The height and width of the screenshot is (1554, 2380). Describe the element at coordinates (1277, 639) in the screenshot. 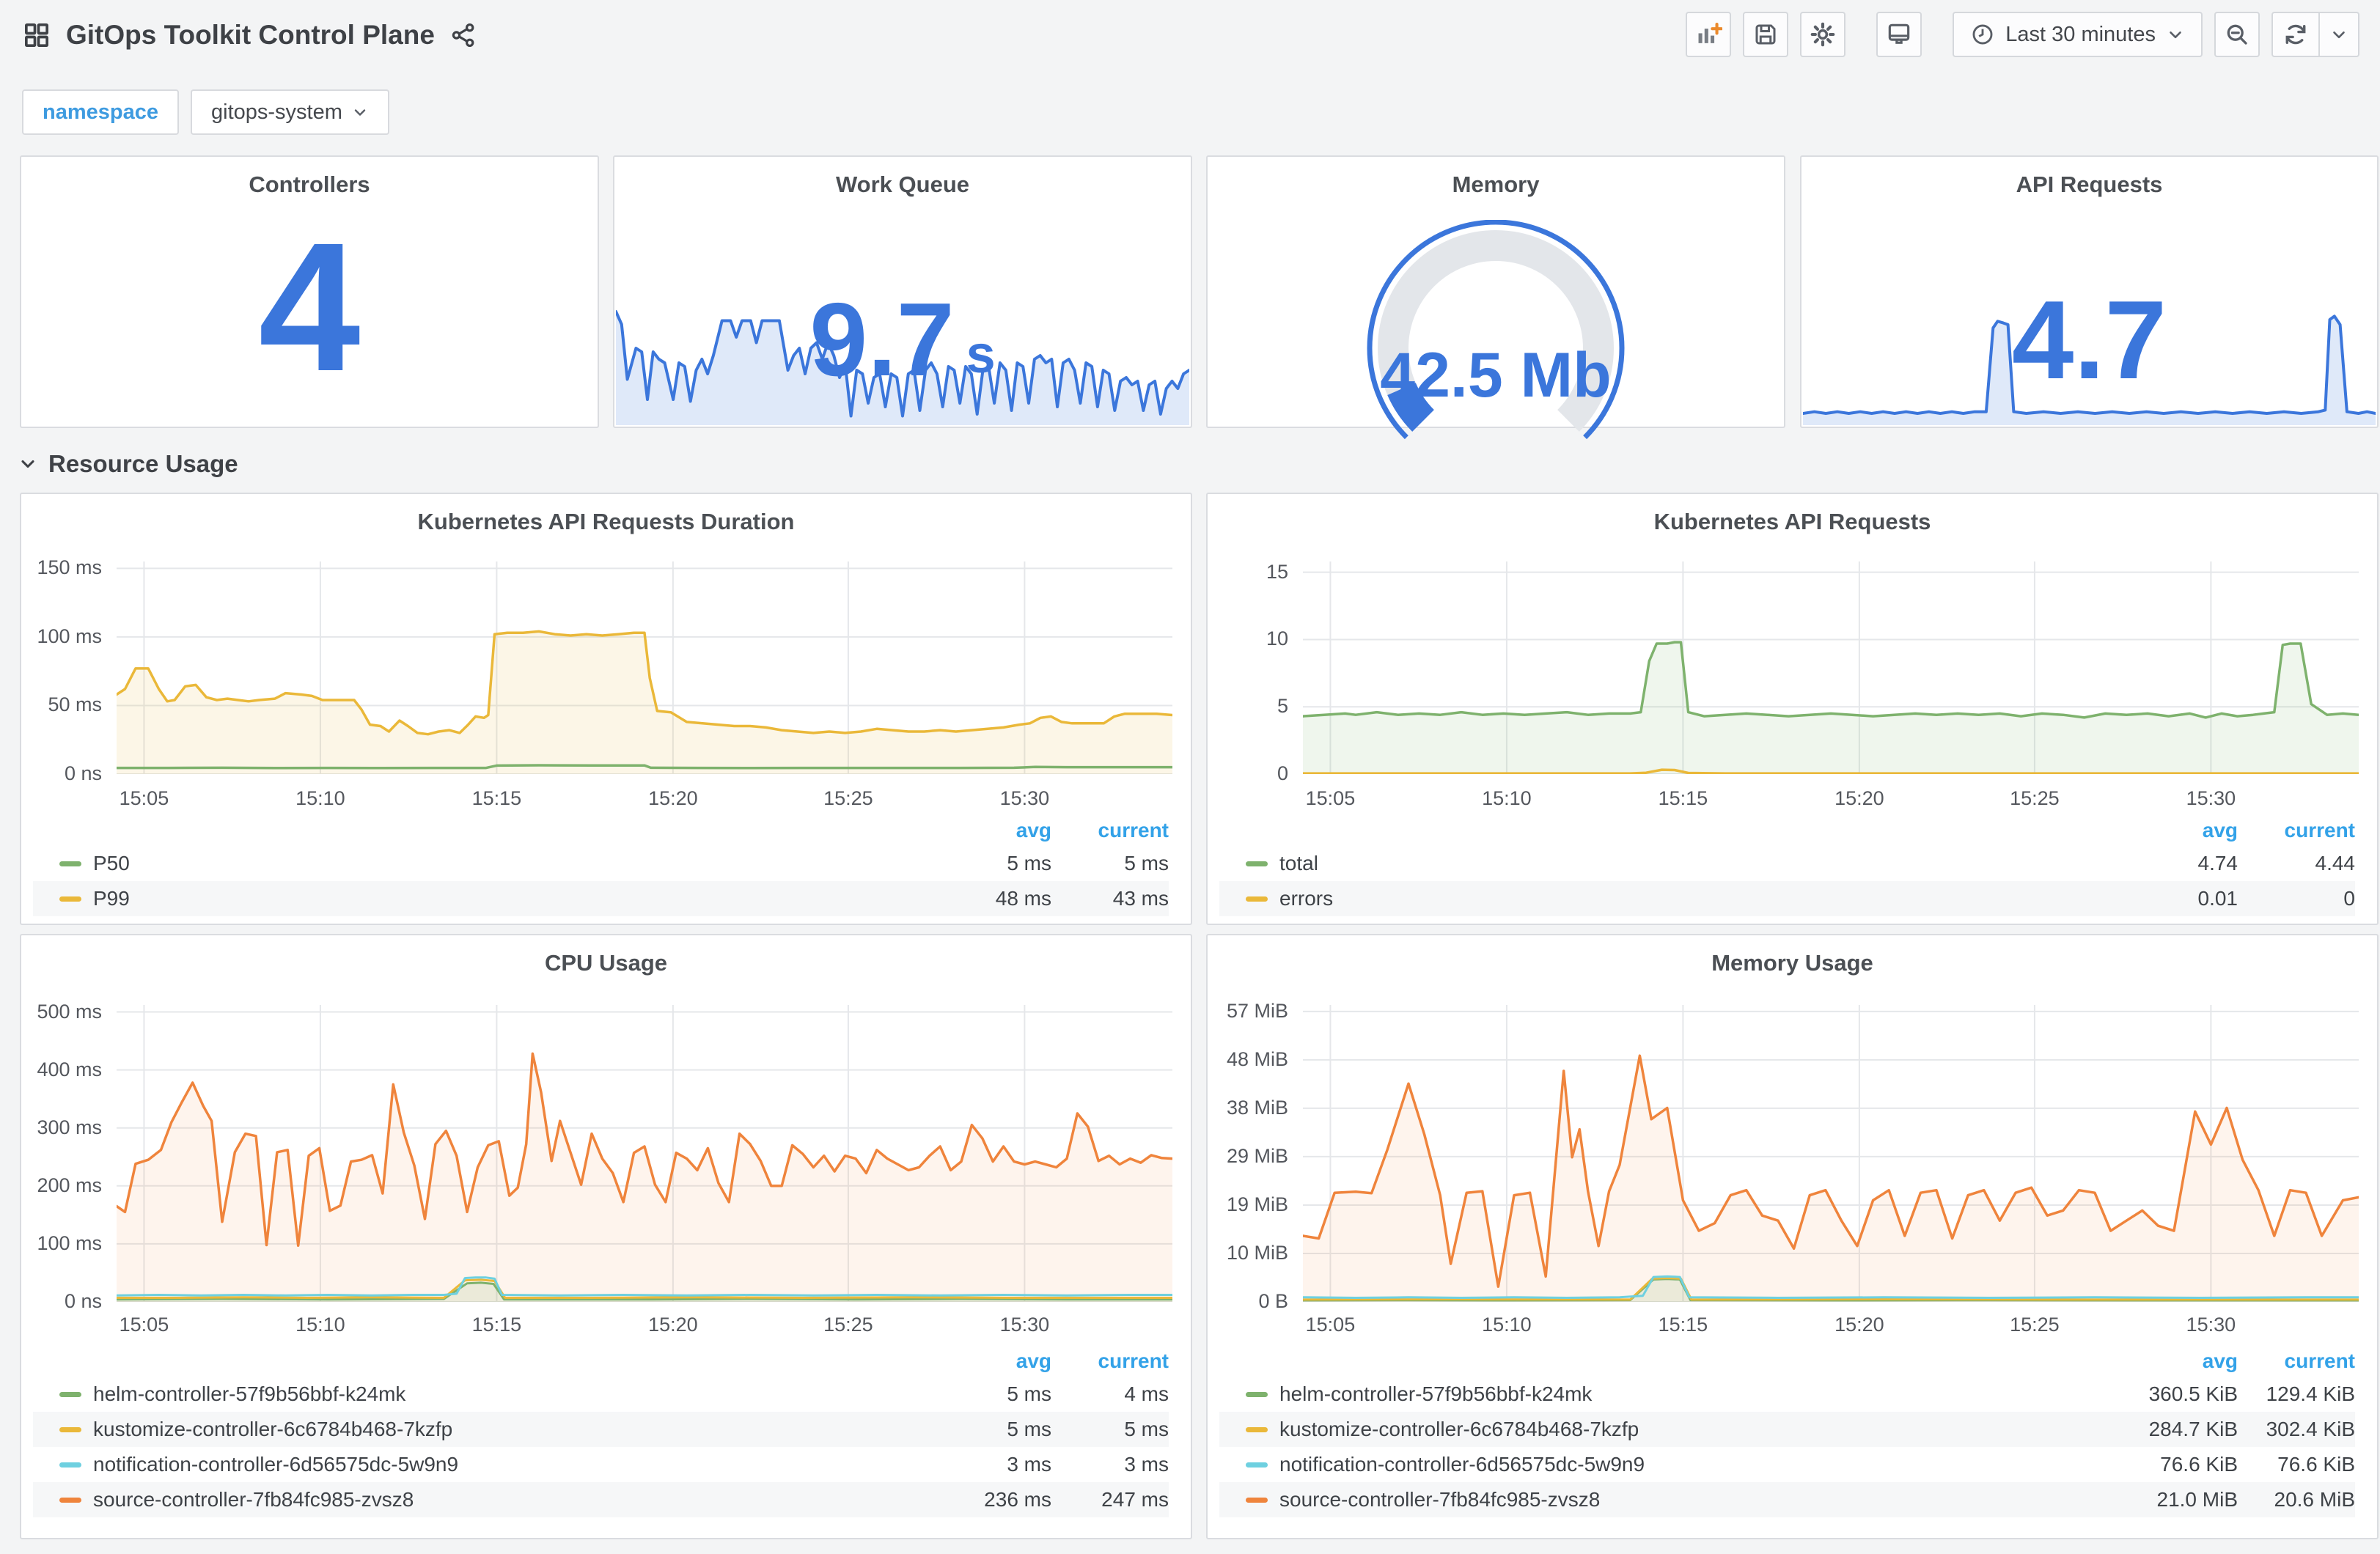

I see `y-tick-label: 10` at that location.